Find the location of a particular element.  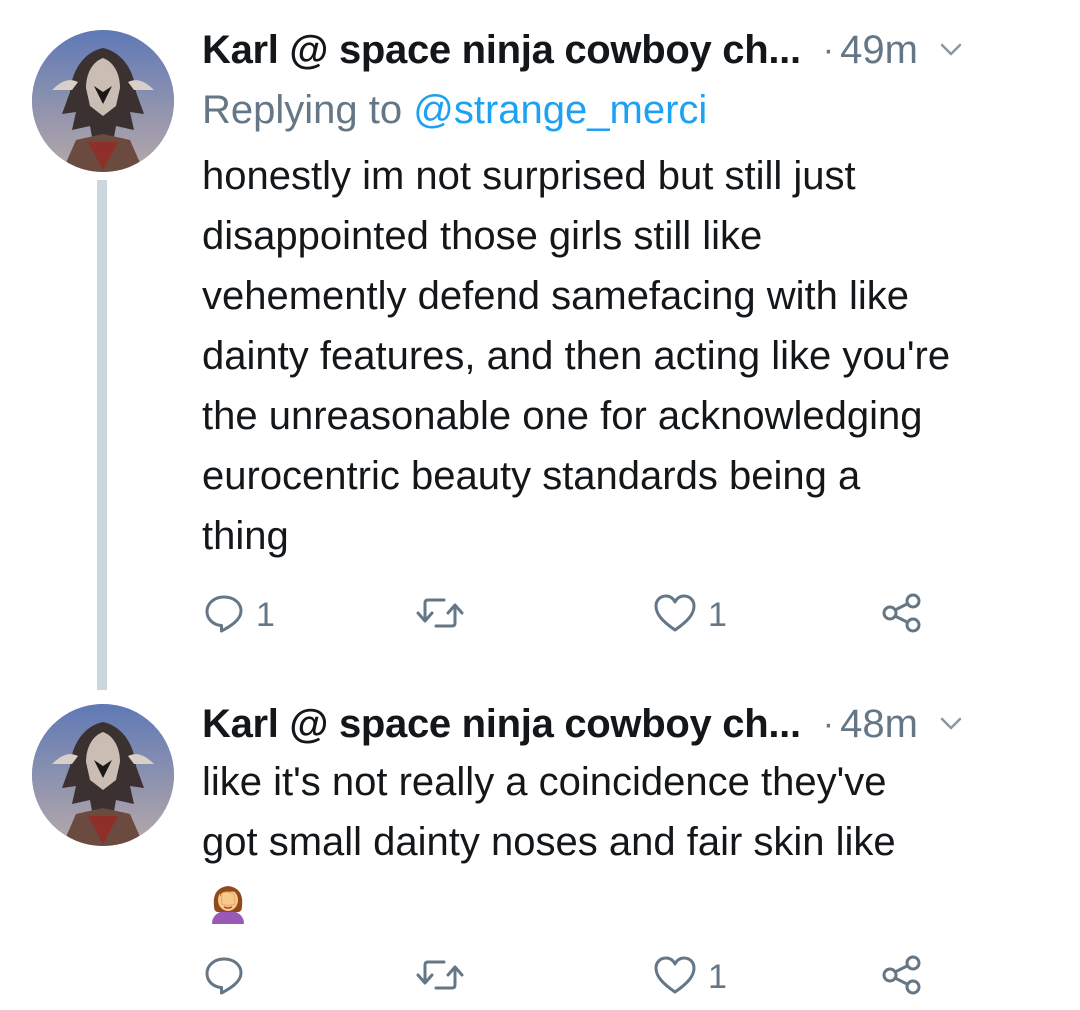

tweet-actions: 1 1 is located at coordinates (582, 615).